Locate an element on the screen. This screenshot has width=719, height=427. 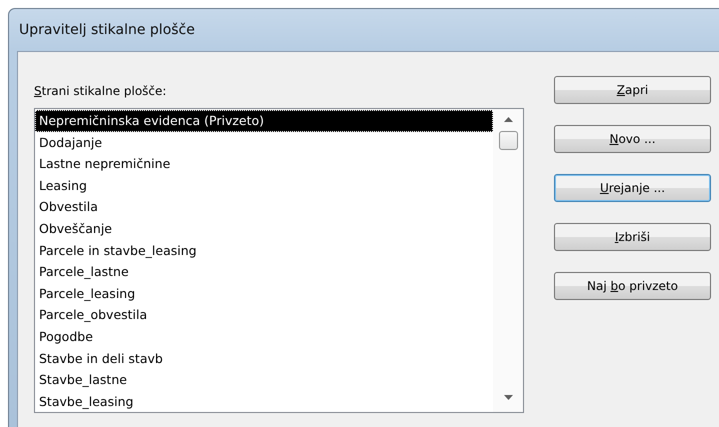
list-item: Lastne nepremičnine is located at coordinates (264, 164).